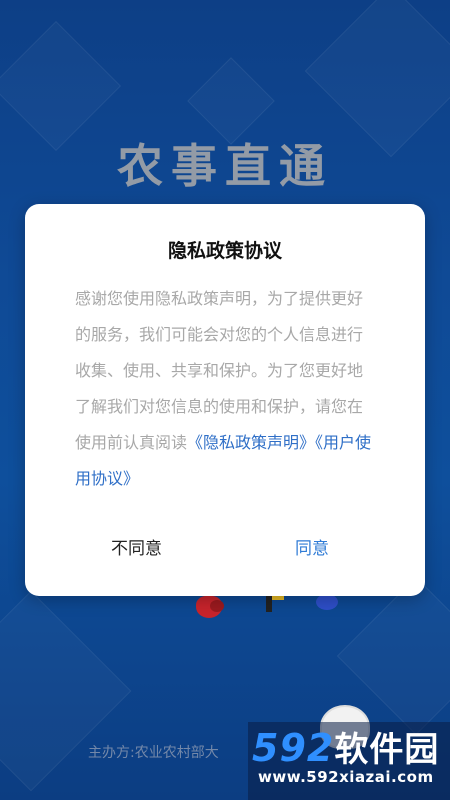 The width and height of the screenshot is (450, 800). I want to click on app-title: 农事直通, so click(225, 166).